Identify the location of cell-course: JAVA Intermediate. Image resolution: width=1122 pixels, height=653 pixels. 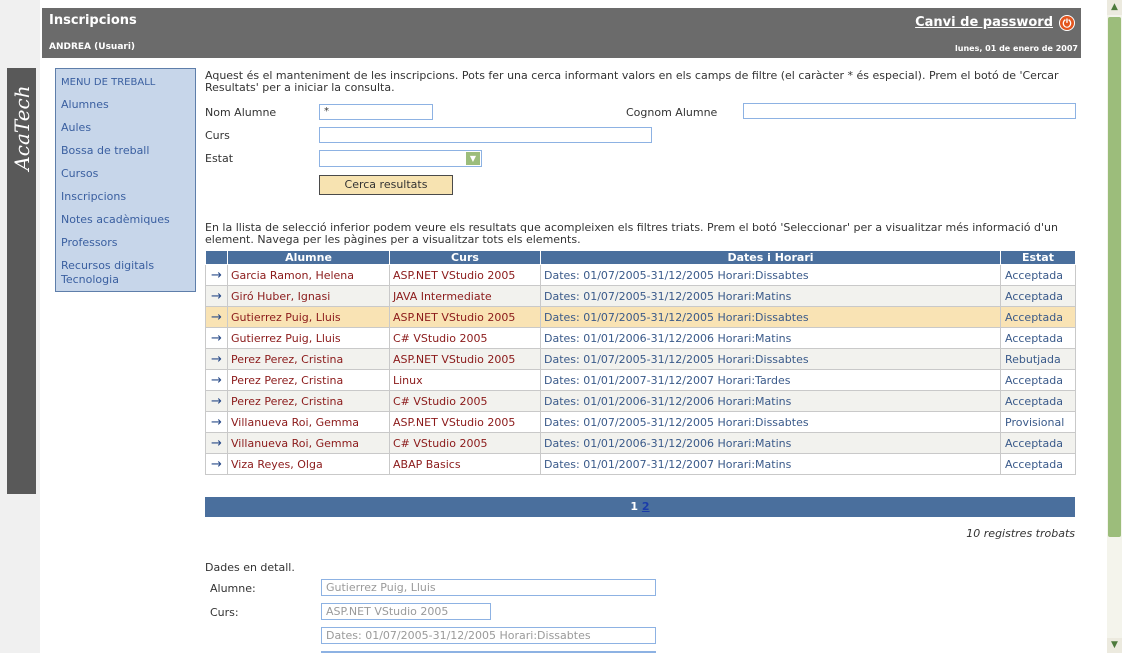
(465, 296).